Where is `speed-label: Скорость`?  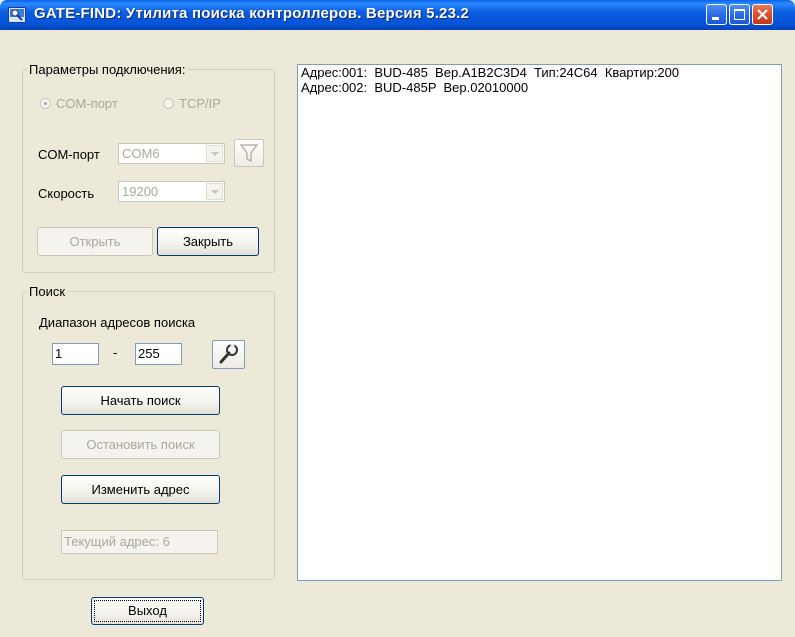 speed-label: Скорость is located at coordinates (66, 193).